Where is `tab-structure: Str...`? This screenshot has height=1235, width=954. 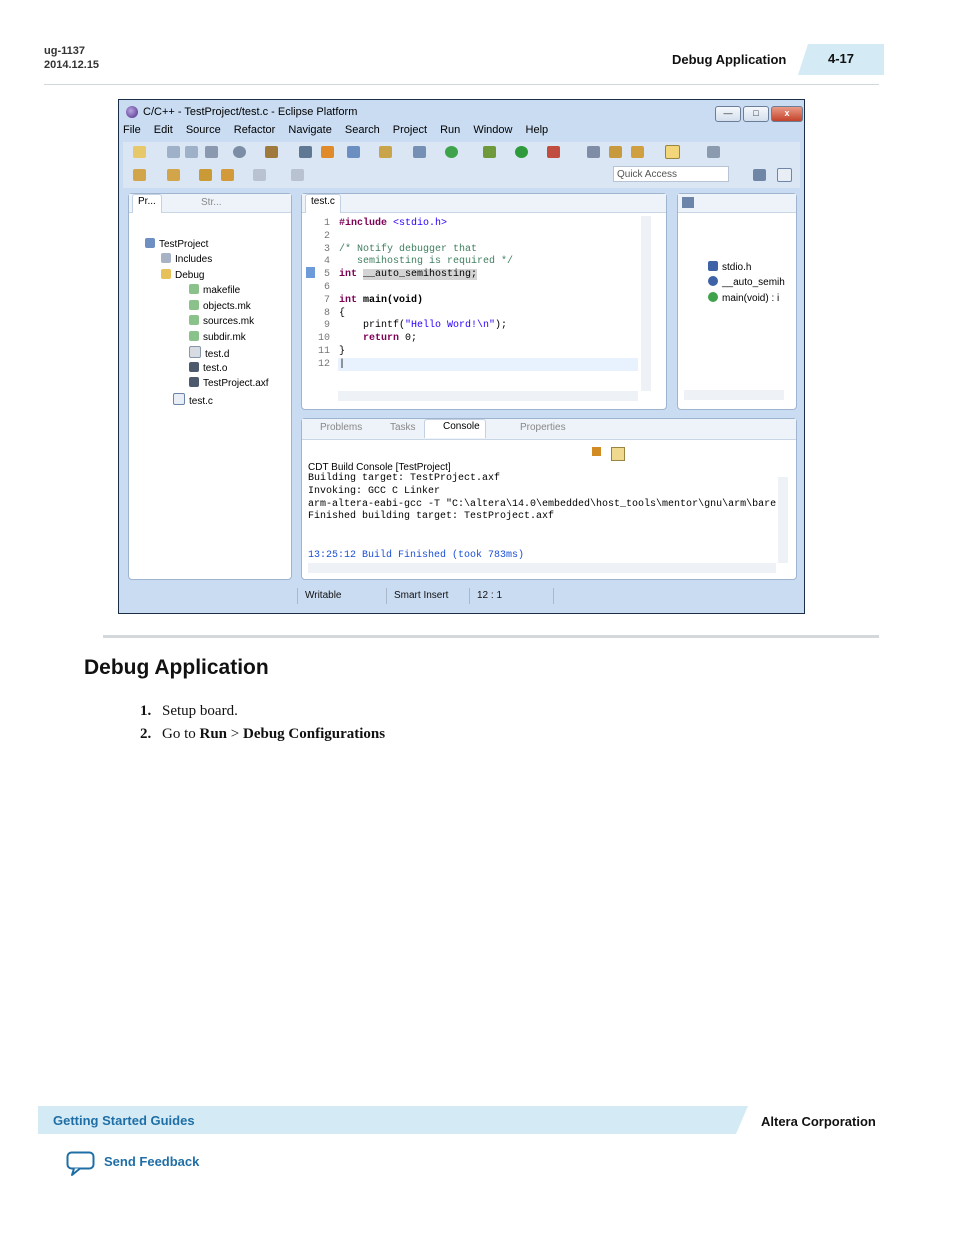
tab-structure: Str... is located at coordinates (211, 202).